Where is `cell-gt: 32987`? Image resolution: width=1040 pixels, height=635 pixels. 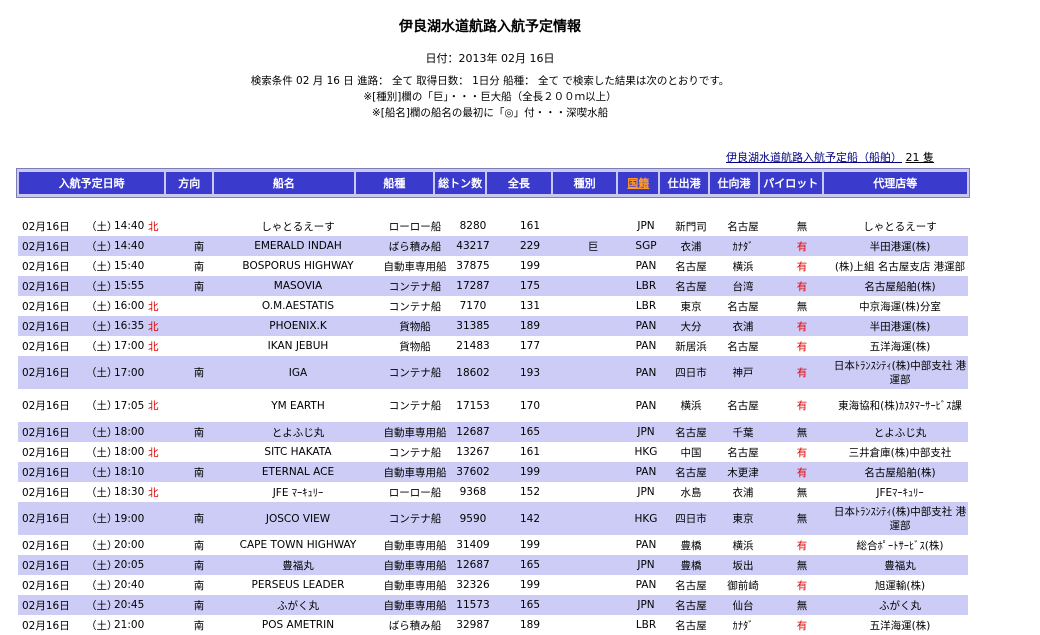 cell-gt: 32987 is located at coordinates (473, 625).